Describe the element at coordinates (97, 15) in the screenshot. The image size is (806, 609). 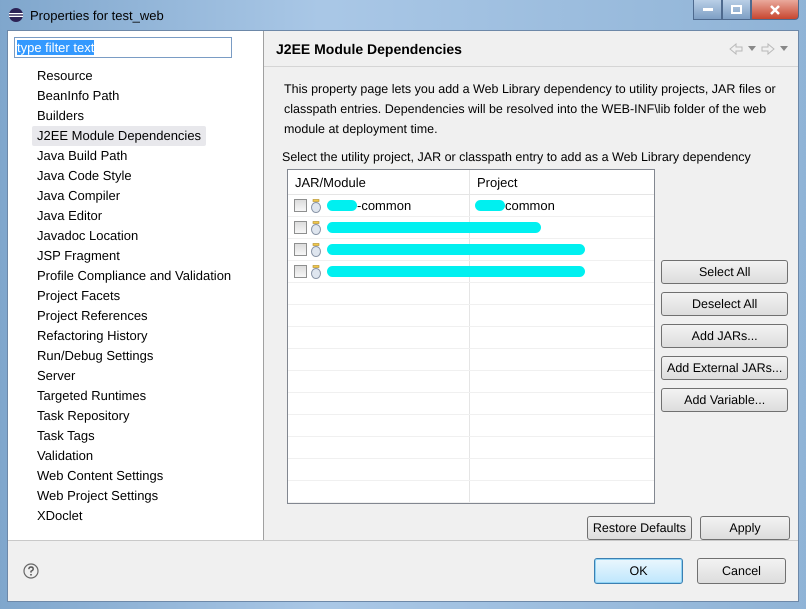
I see `window-title: Properties for test_web` at that location.